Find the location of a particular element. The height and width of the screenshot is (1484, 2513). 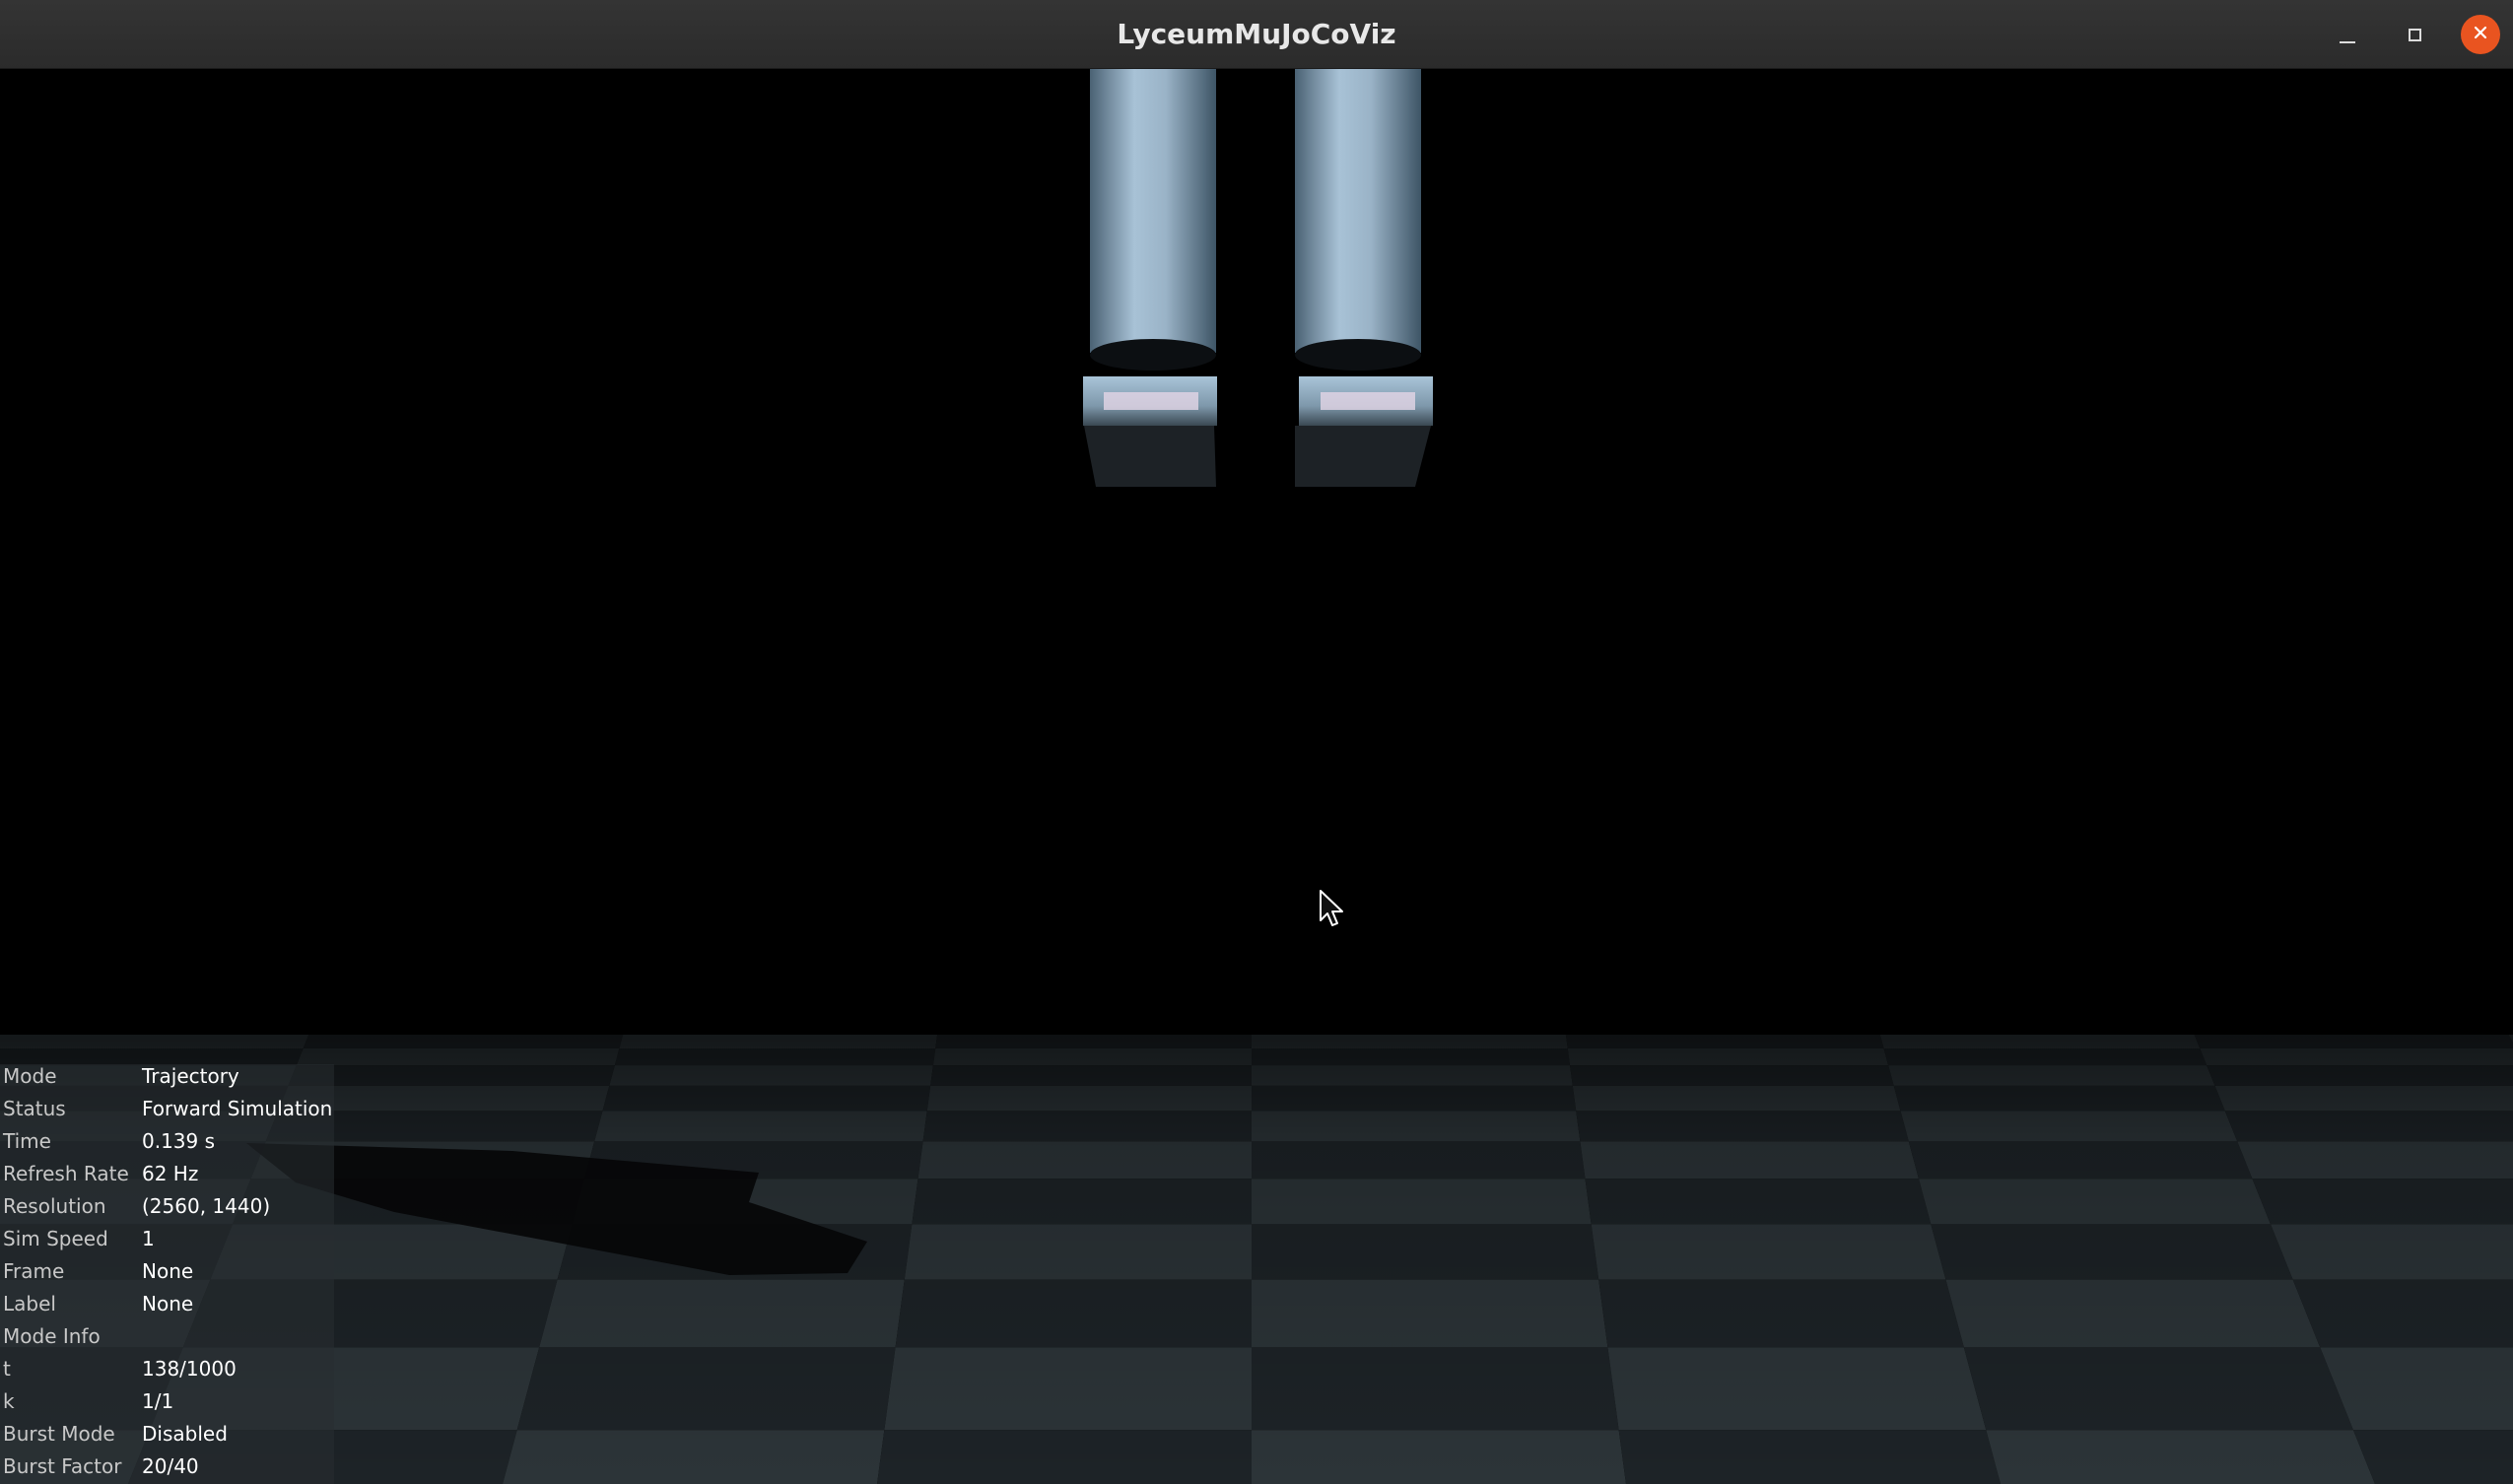

info-row: t 138/1000 is located at coordinates (167, 1373).